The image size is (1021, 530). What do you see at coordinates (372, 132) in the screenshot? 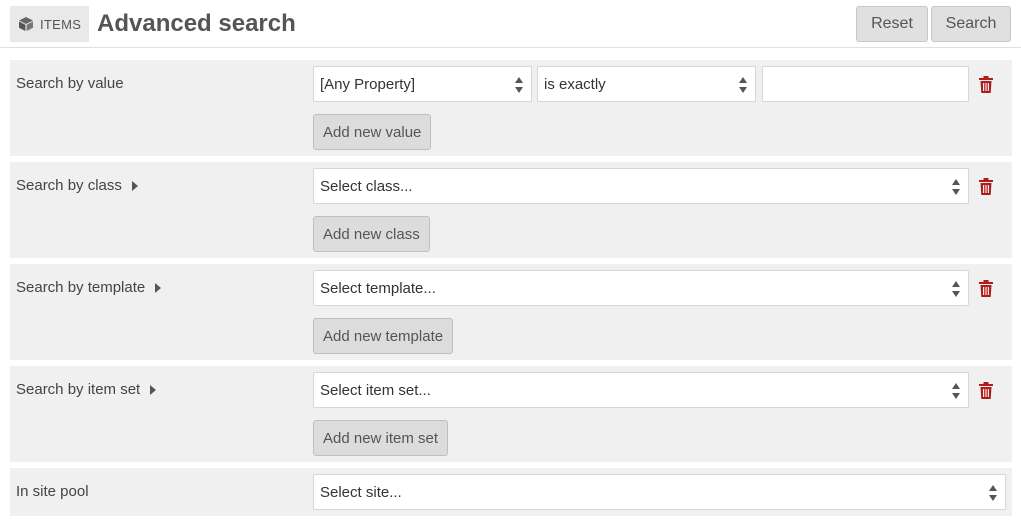
I see `add-new-value-button: Add new value` at bounding box center [372, 132].